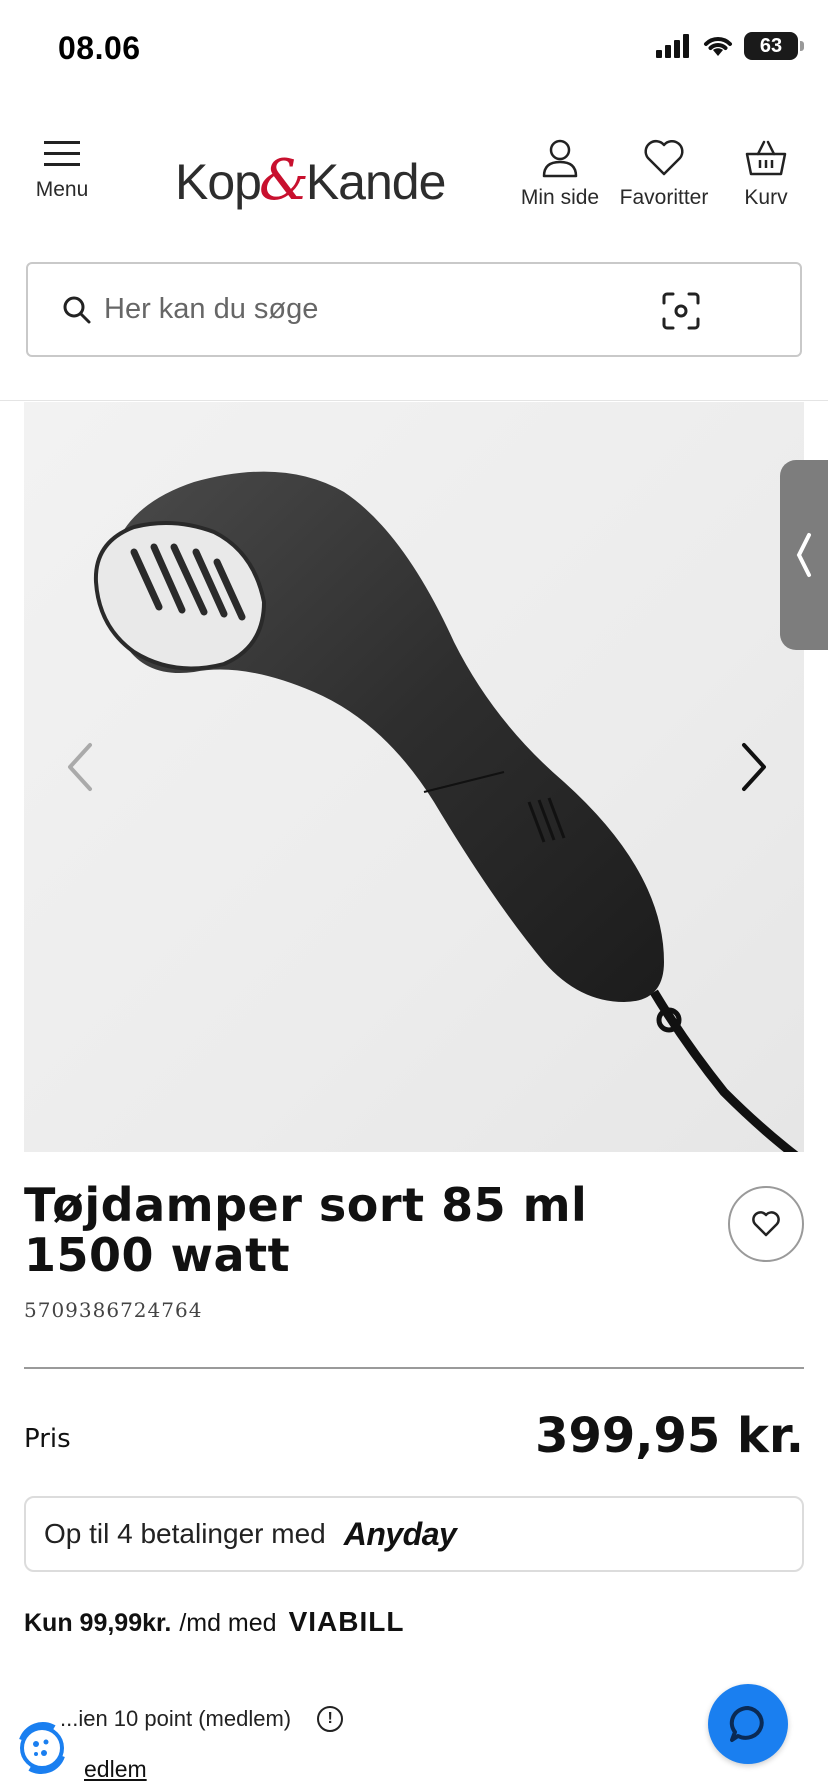 The image size is (828, 1792). I want to click on logo-ampersand: &, so click(283, 180).